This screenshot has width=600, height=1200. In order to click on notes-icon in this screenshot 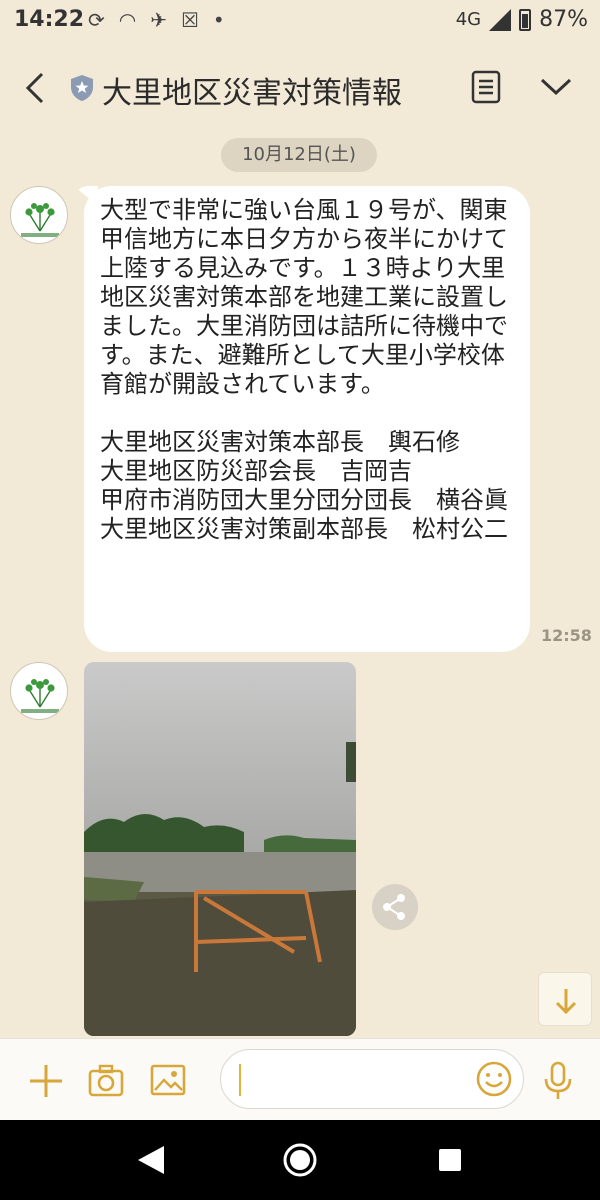, I will do `click(486, 87)`.